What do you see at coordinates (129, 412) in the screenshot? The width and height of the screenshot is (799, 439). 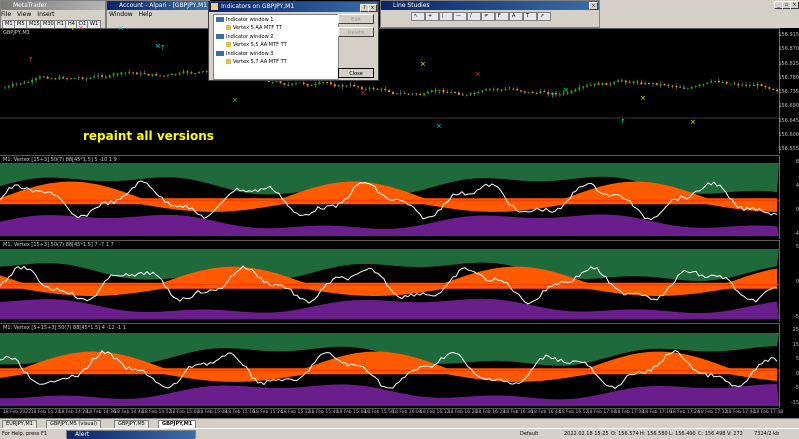 I see `time-tick-label: 18 Feb 14:44` at bounding box center [129, 412].